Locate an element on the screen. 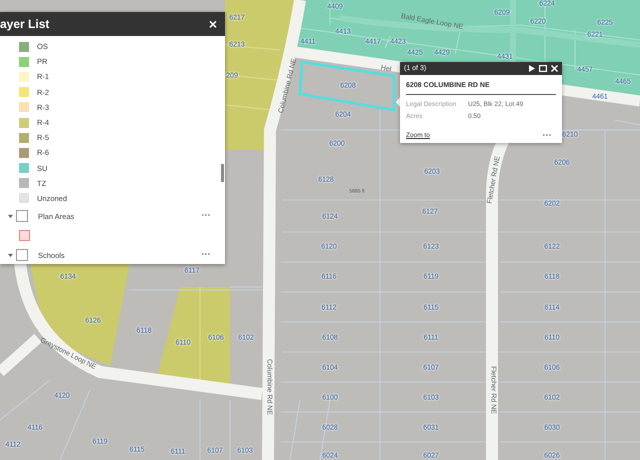 The image size is (640, 460). next-icon is located at coordinates (532, 68).